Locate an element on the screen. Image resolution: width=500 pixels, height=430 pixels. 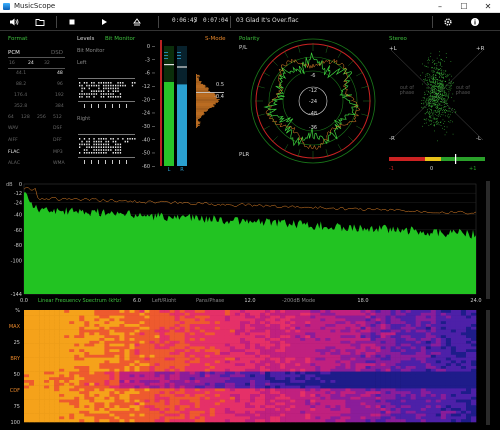
spectrum-scrollbar is located at coordinates (488, 240).